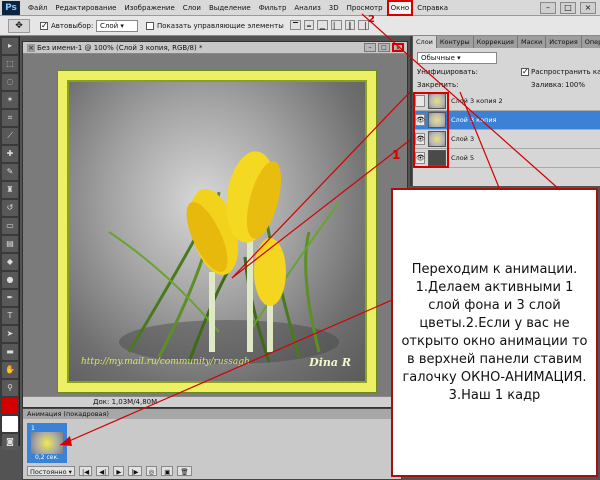 The width and height of the screenshot is (600, 480). Describe the element at coordinates (66, 441) in the screenshot. I see `arrow-head` at that location.